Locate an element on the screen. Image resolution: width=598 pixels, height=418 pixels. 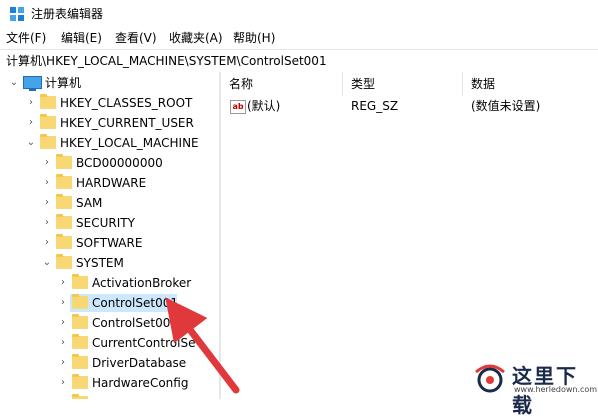
menu-edit: 编辑(E) is located at coordinates (81, 38).